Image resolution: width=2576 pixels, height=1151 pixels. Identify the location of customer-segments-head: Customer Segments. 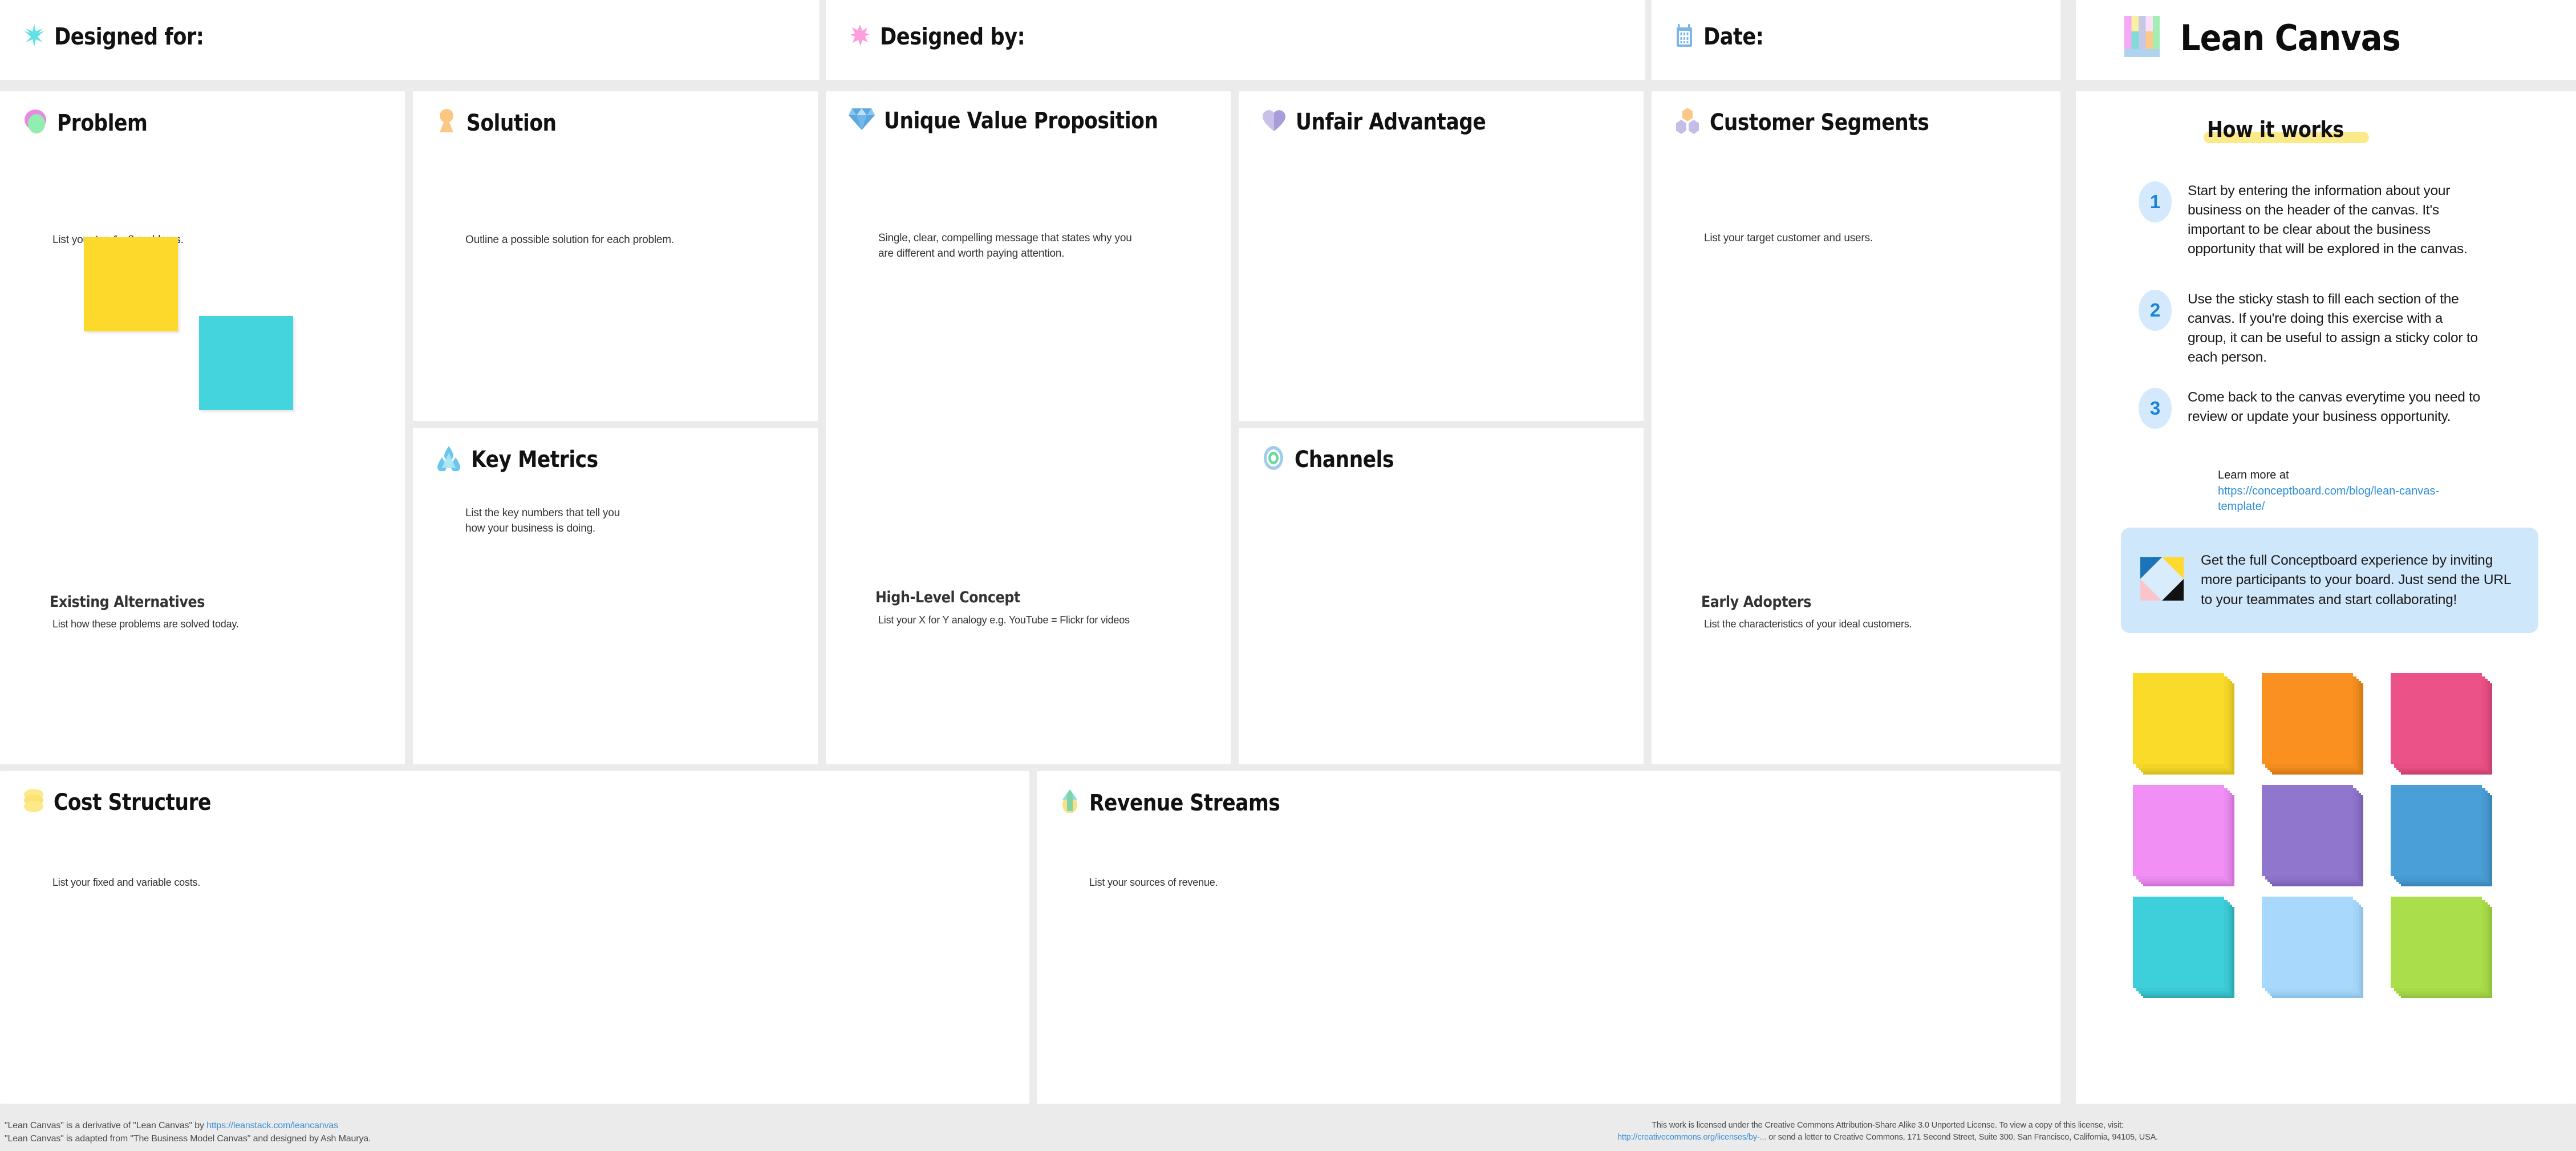
(1820, 122).